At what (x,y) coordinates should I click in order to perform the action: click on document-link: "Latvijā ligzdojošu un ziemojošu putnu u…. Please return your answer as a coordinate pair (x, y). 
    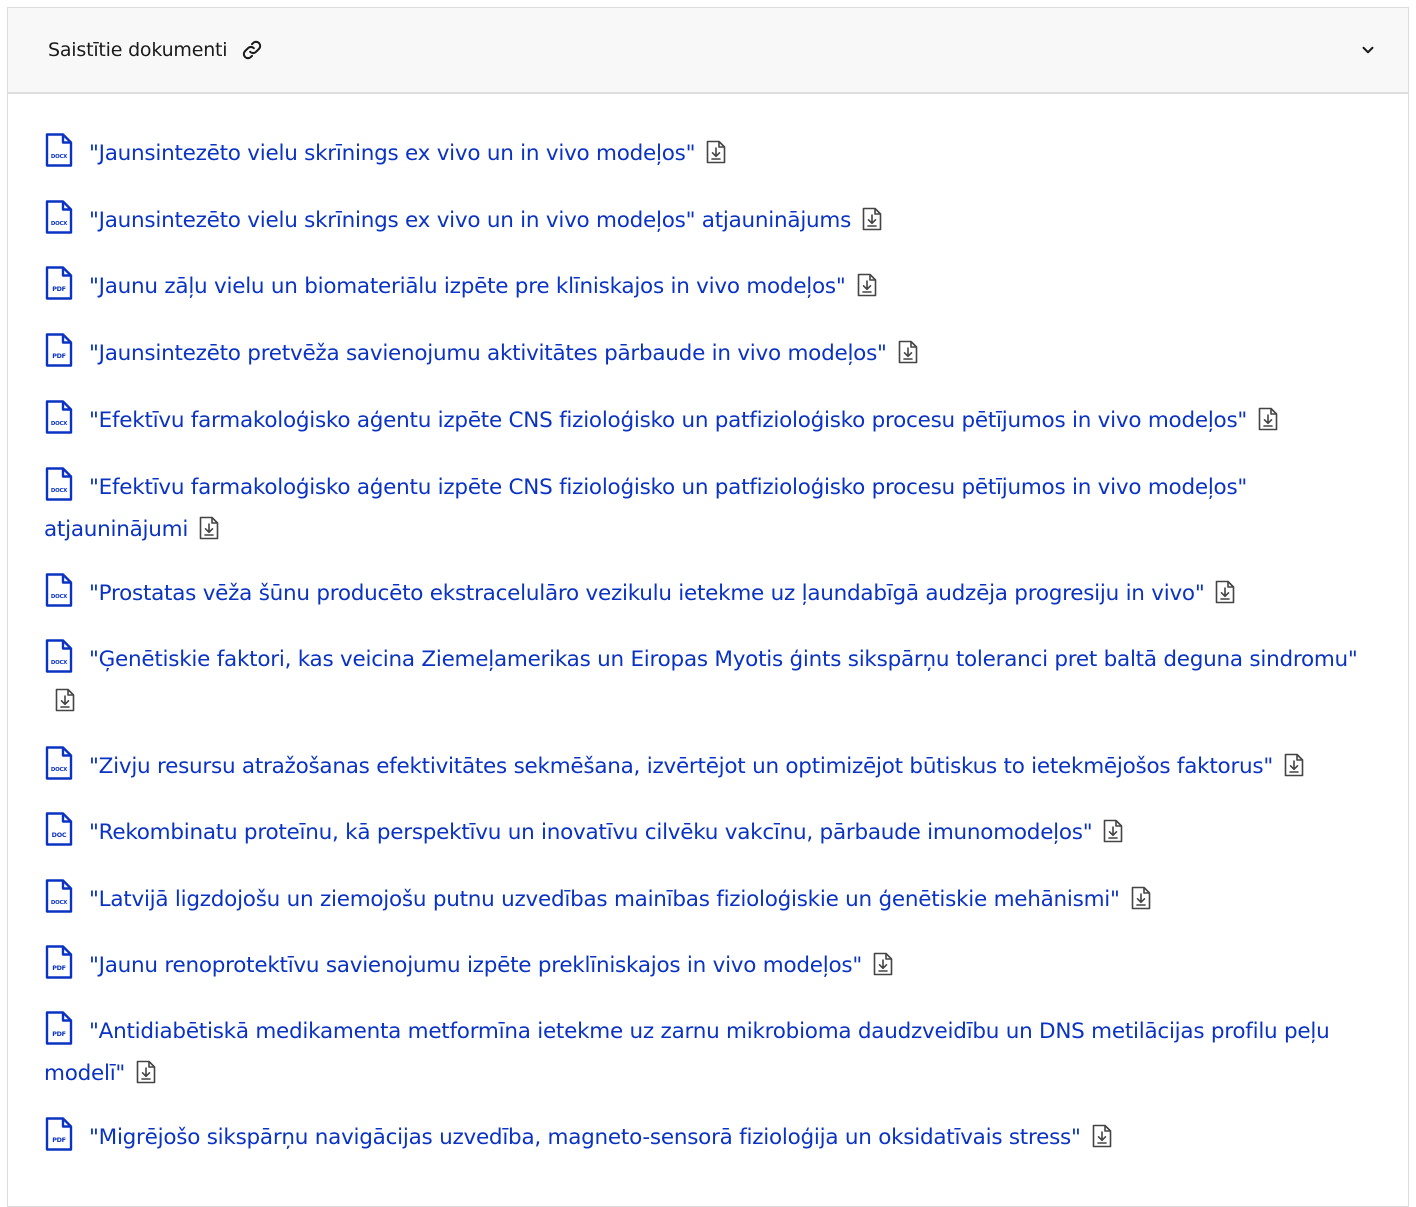
    Looking at the image, I should click on (604, 899).